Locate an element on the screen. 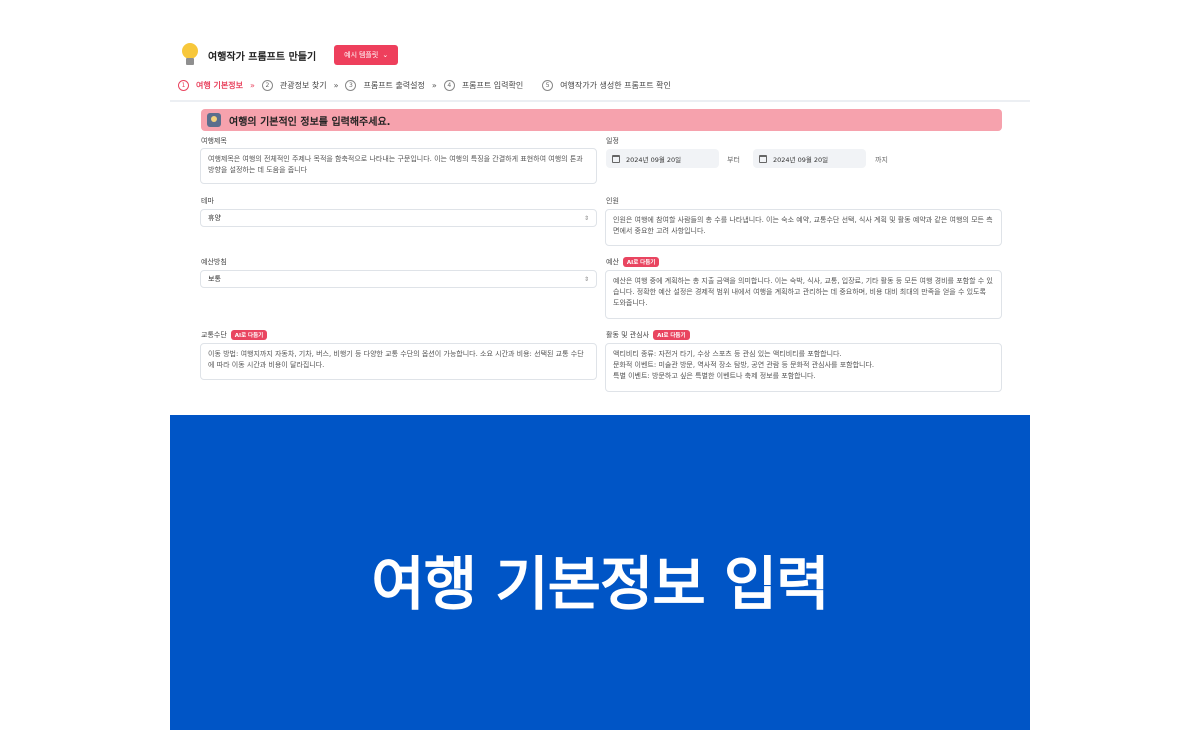 The image size is (1200, 750). info-banner: 여행의 기본적인 정보를 입력해주세요. is located at coordinates (601, 120).